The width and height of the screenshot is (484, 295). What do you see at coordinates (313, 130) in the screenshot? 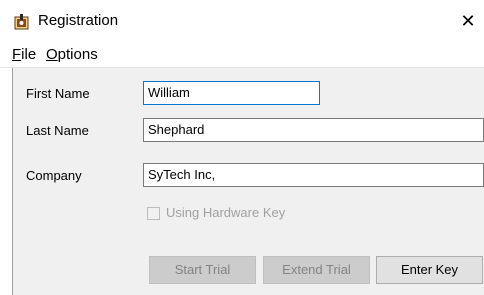
I see `last-name-field: Shephard` at bounding box center [313, 130].